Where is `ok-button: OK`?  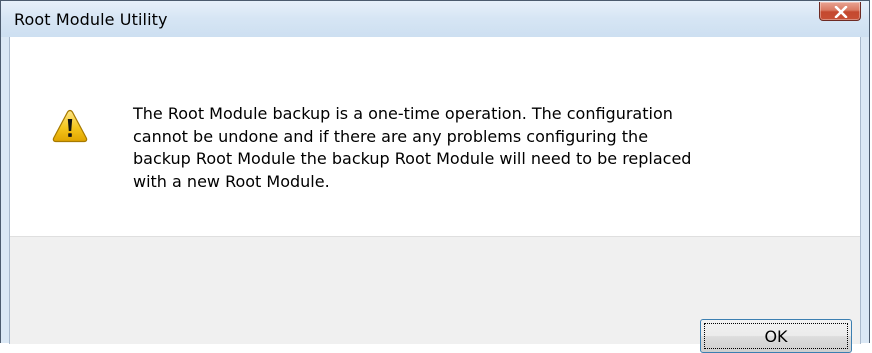
ok-button: OK is located at coordinates (776, 336).